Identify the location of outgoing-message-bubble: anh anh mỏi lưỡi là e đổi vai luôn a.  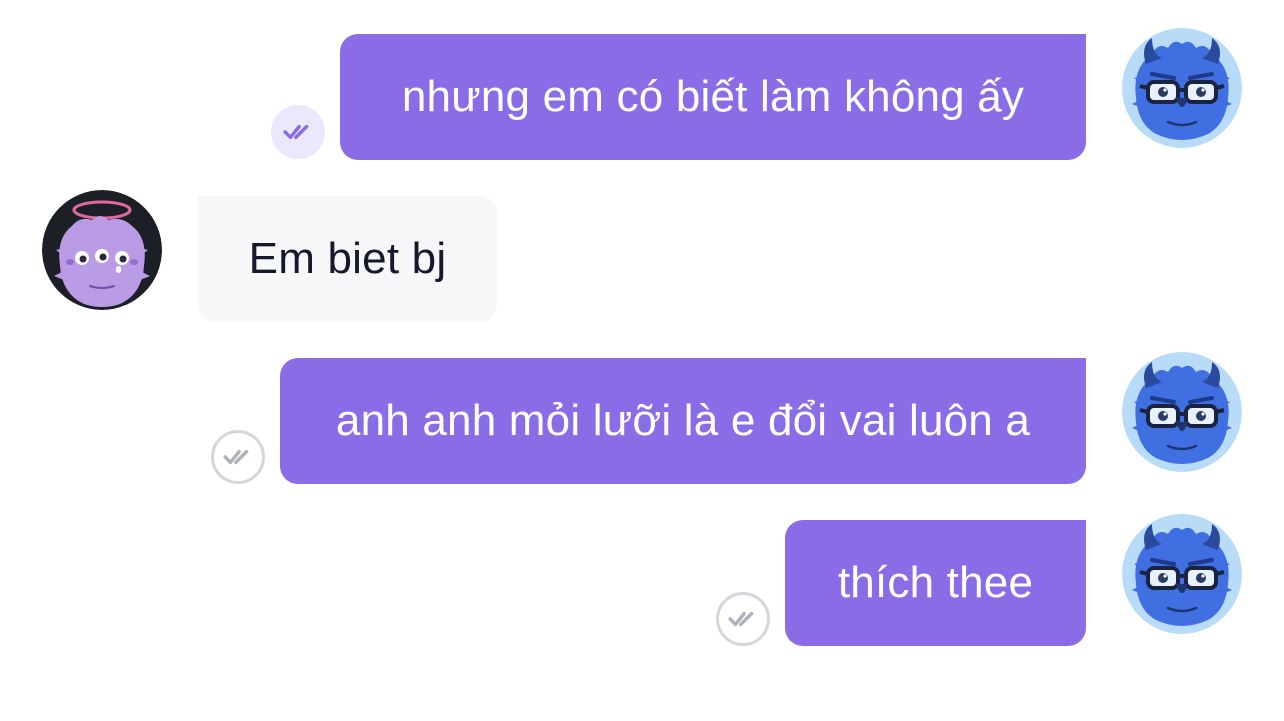
(683, 421).